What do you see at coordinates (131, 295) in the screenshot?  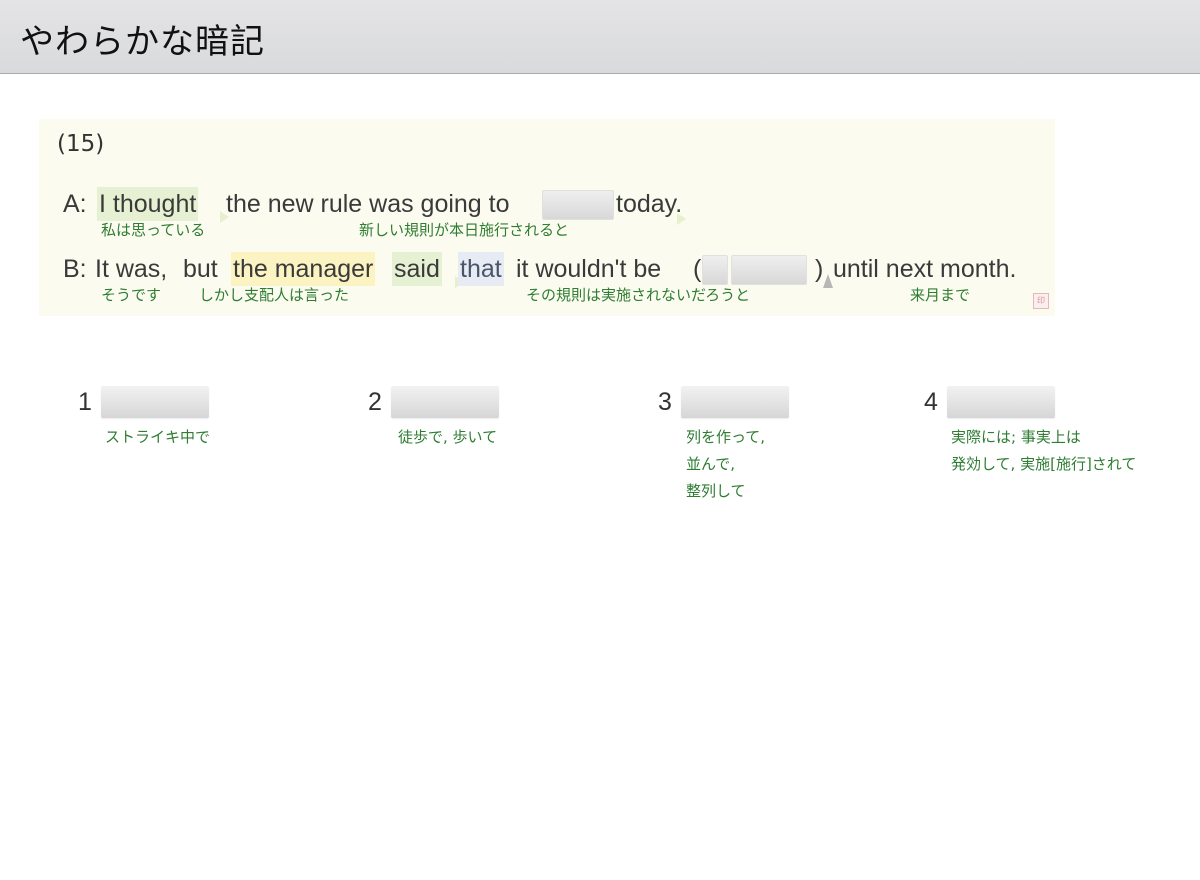 I see `gloss-it-was: そうです` at bounding box center [131, 295].